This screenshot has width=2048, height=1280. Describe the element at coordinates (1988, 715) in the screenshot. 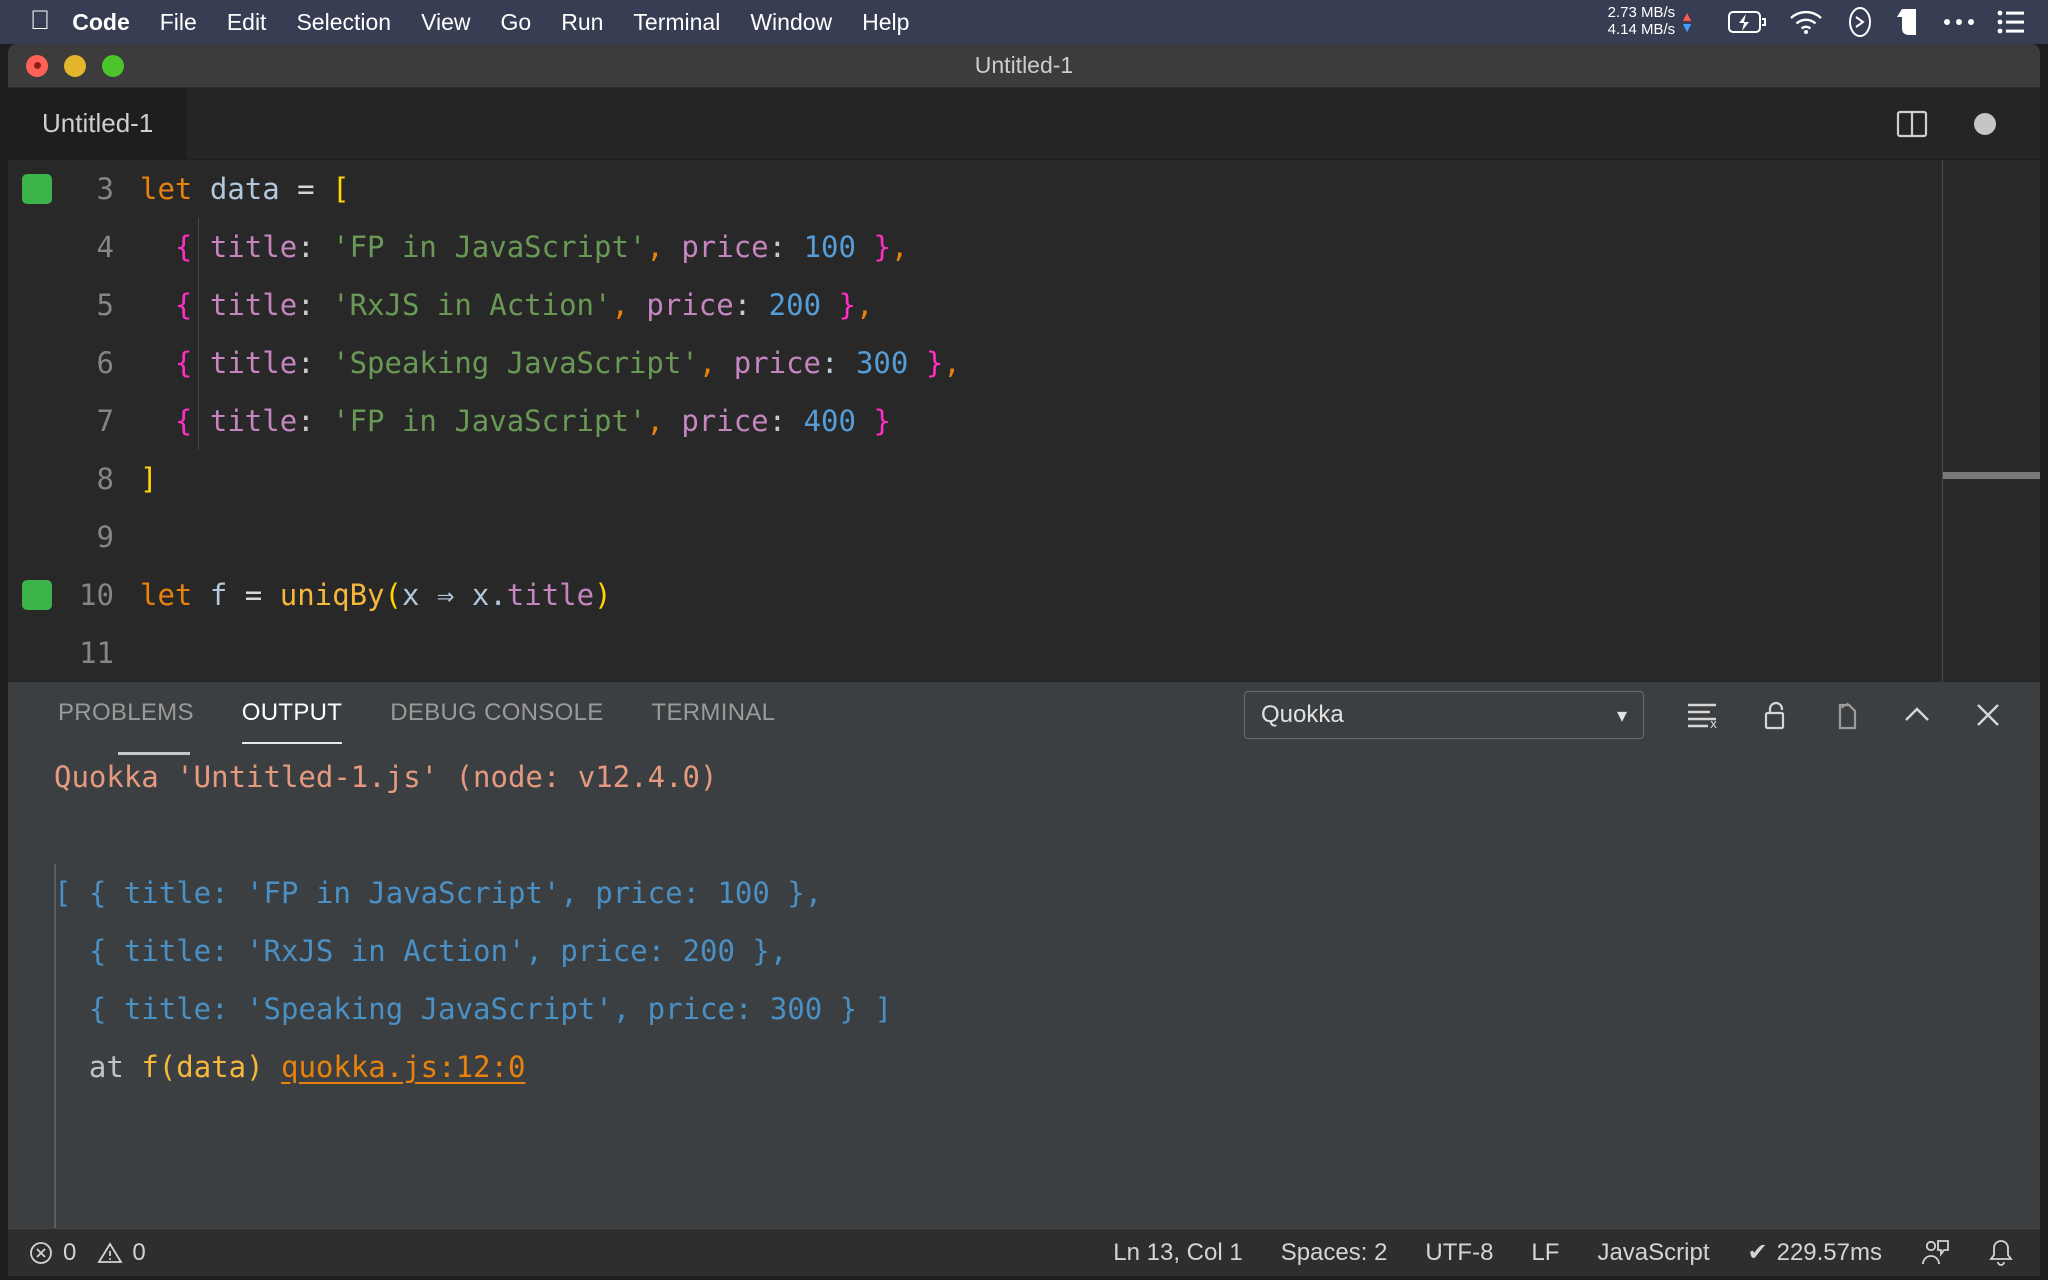

I see `close-panel-icon` at that location.